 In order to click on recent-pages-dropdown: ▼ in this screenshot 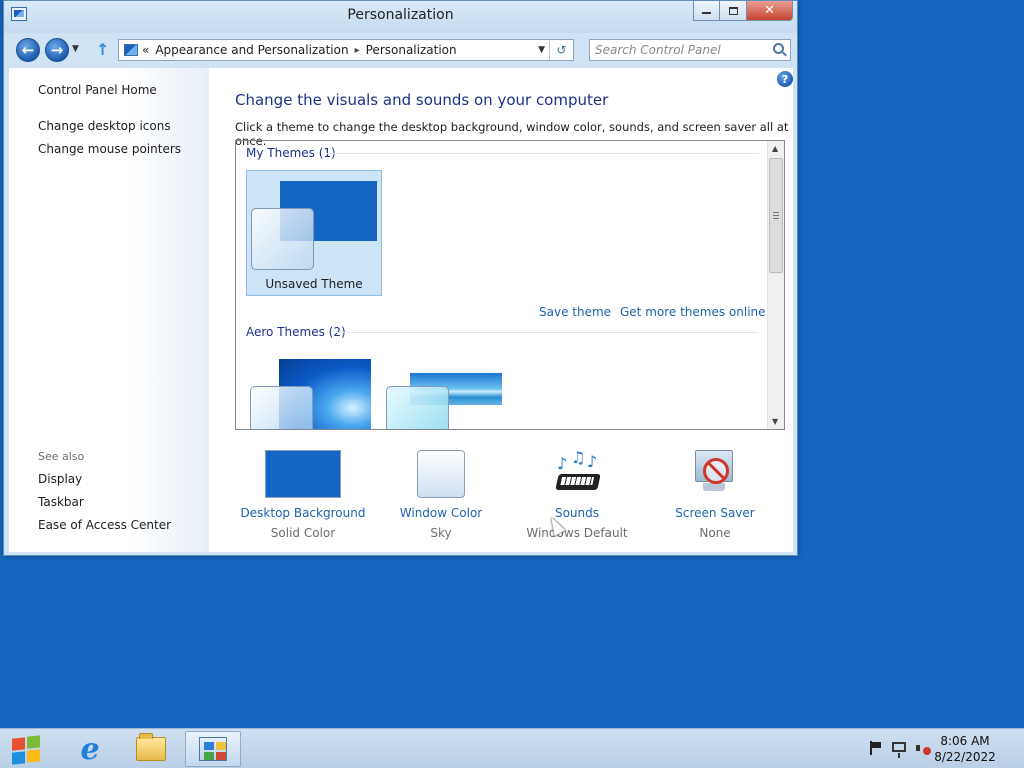, I will do `click(75, 49)`.